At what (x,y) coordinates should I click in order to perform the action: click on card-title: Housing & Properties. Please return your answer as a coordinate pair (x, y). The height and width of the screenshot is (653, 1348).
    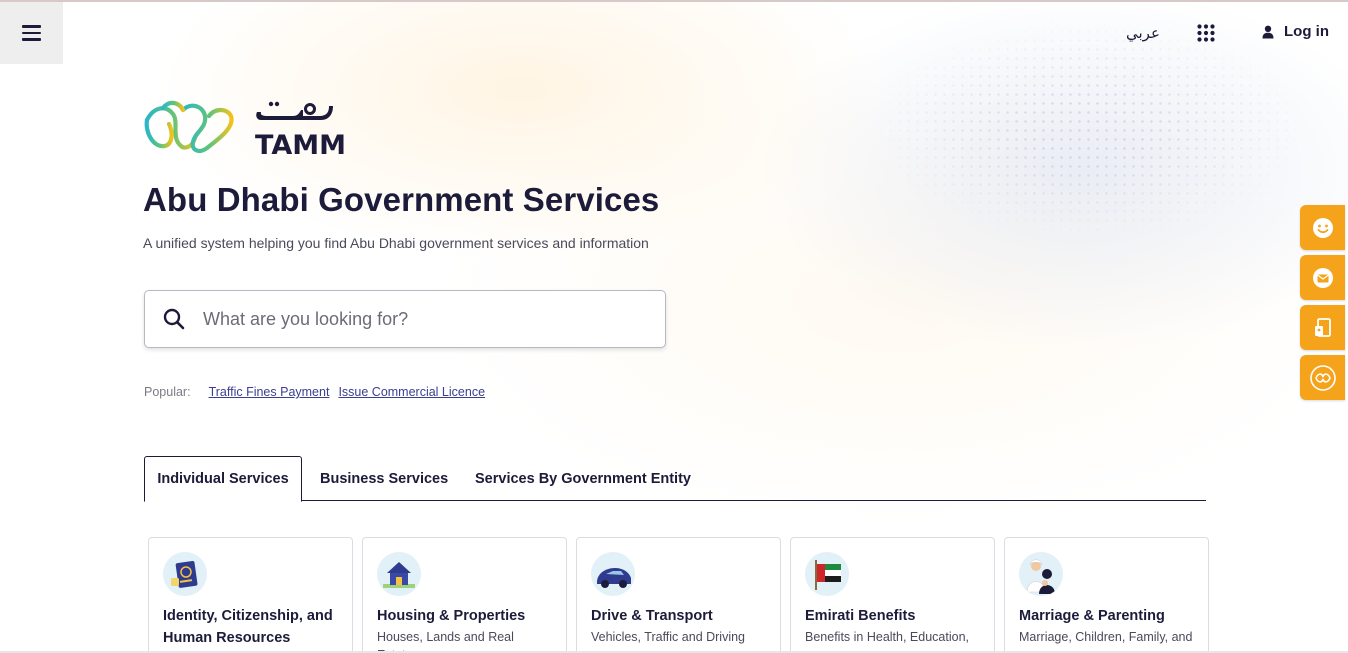
    Looking at the image, I should click on (451, 616).